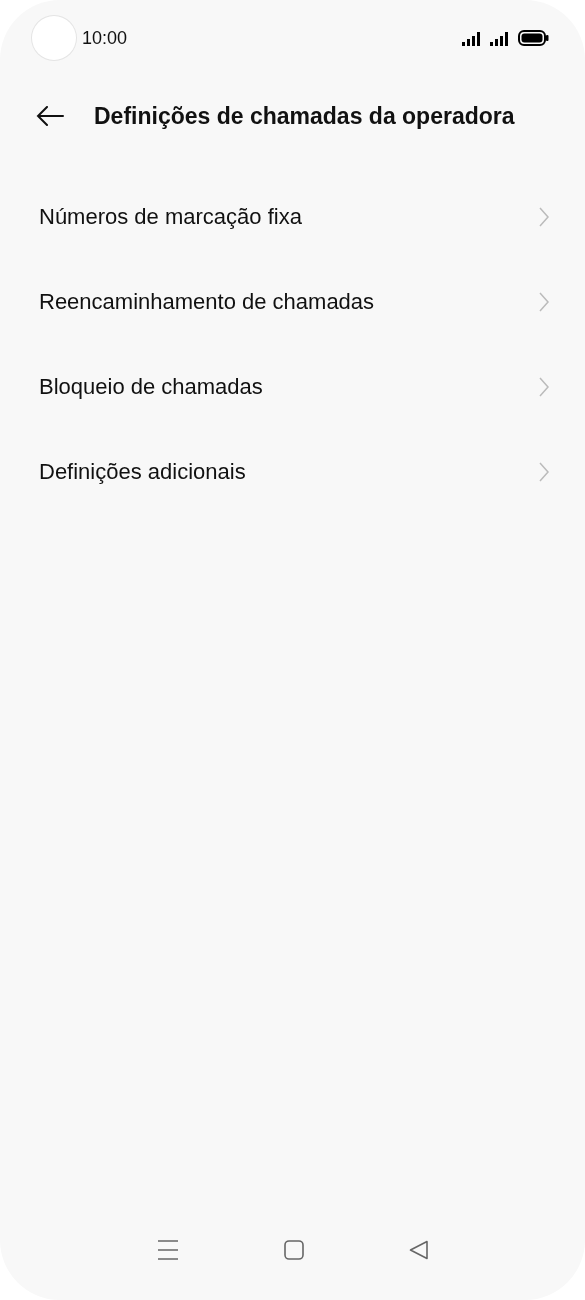 Image resolution: width=585 pixels, height=1300 pixels. I want to click on camera-hole, so click(54, 38).